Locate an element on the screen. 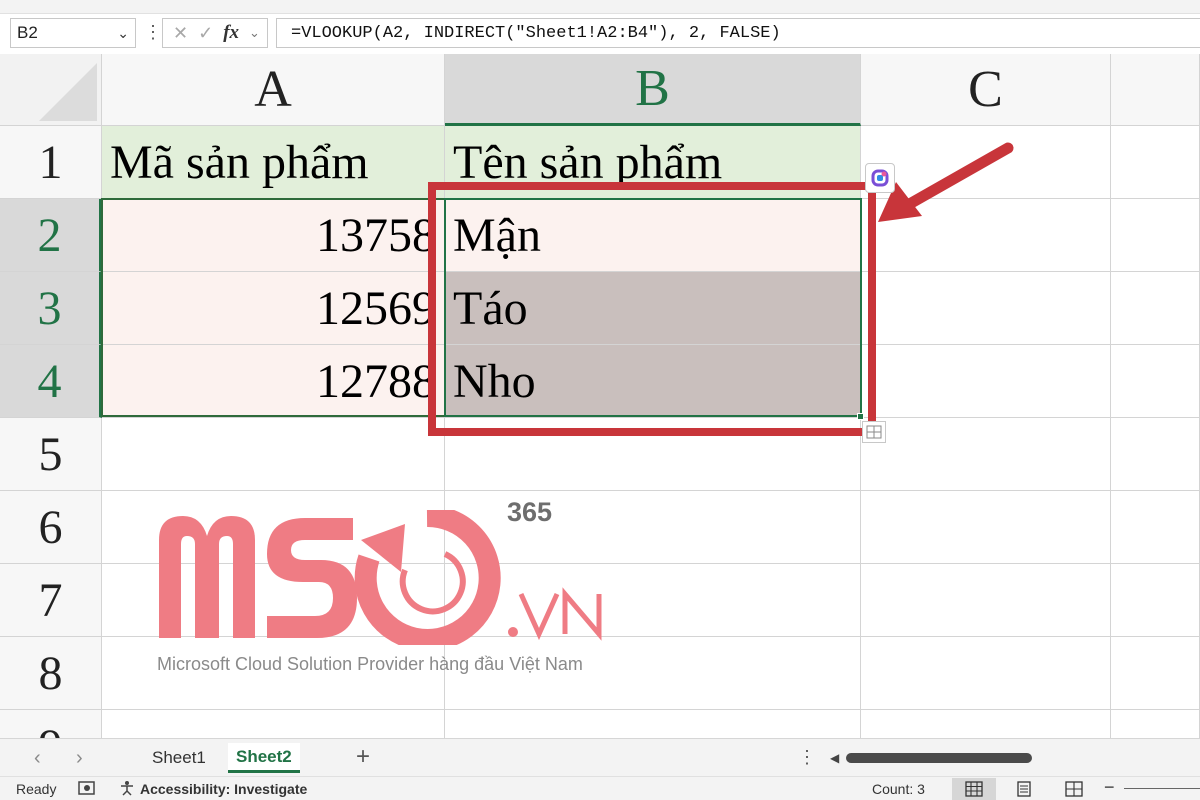 Image resolution: width=1200 pixels, height=800 pixels. cell-d5 is located at coordinates (1155, 454).